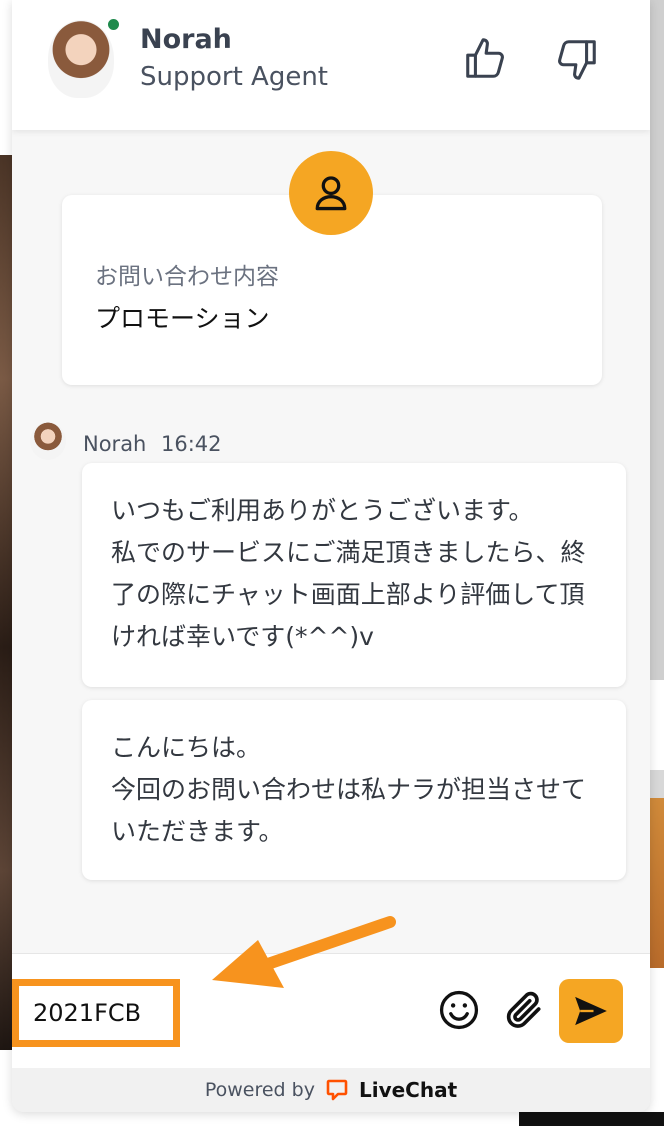 Image resolution: width=664 pixels, height=1126 pixels. I want to click on widget-footer: Powered by LiveChat, so click(331, 1090).